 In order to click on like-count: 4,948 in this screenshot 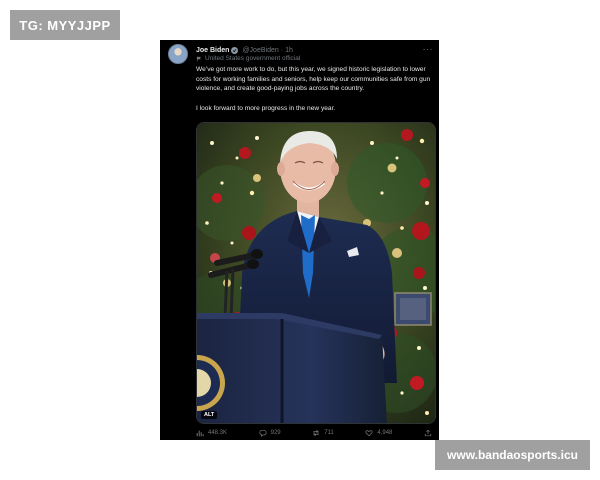, I will do `click(385, 433)`.